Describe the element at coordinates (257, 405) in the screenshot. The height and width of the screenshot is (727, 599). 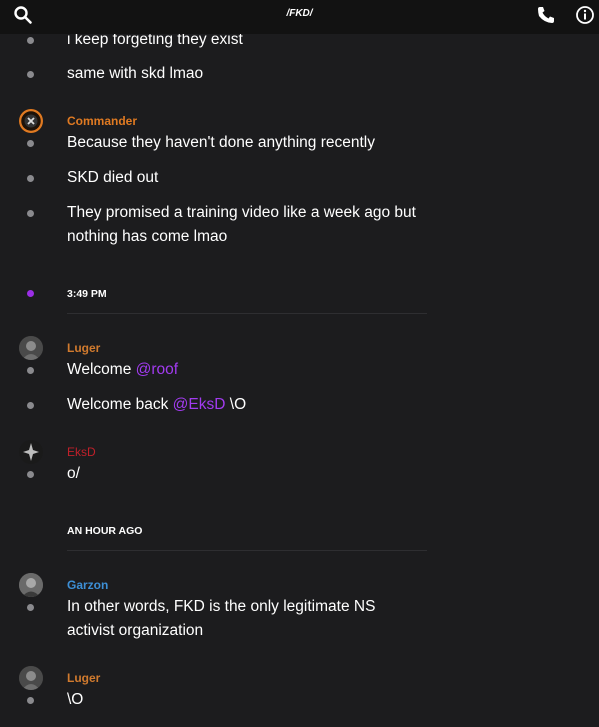
I see `message-text: Welcome back @EksD \O` at that location.